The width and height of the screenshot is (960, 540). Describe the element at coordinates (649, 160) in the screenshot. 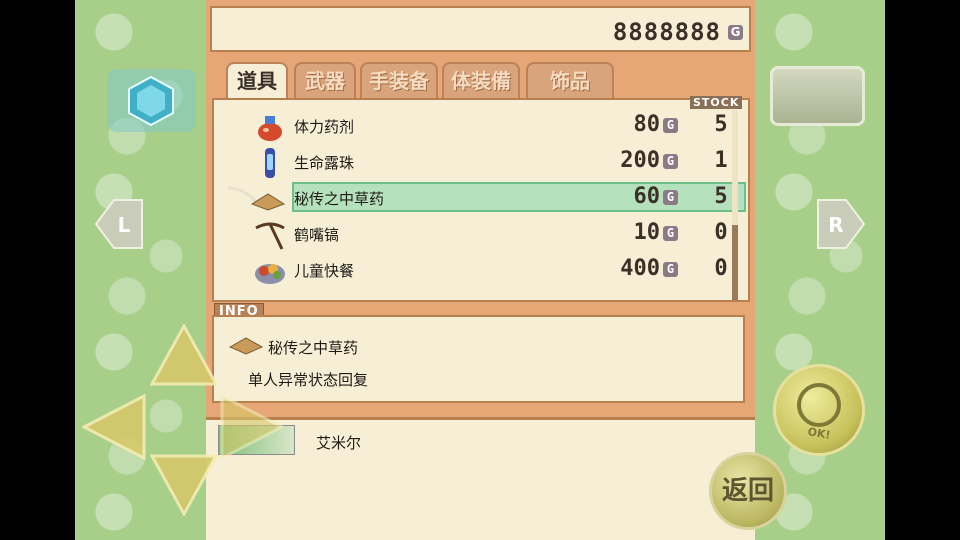

I see `item-price: 200 G` at that location.